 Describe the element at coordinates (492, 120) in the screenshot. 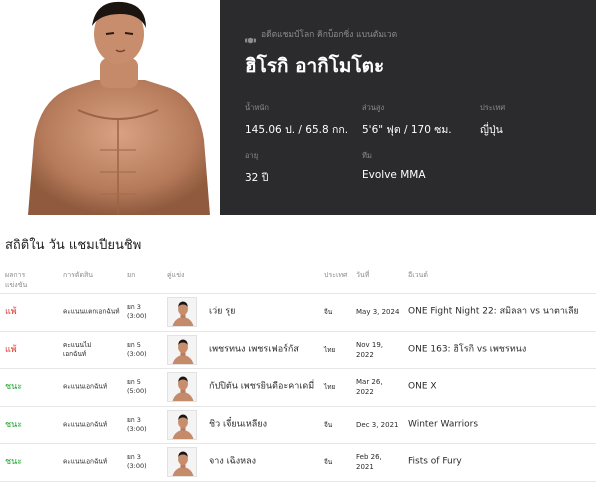

I see `stat-country: ประเทศ ญี่ปุ่น` at that location.